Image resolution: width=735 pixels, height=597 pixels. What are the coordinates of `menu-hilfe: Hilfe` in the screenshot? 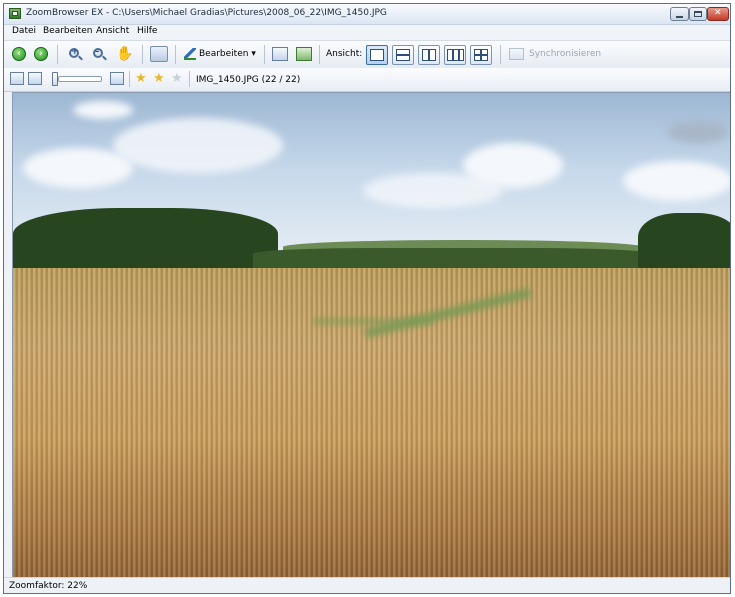 It's located at (147, 31).